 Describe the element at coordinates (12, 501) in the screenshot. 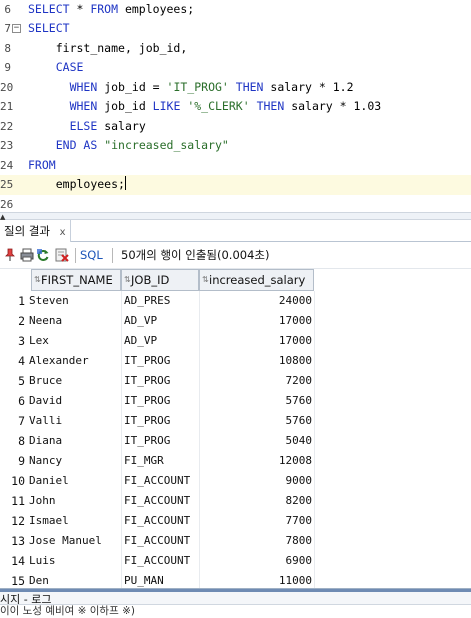

I see `row-number: 11` at that location.